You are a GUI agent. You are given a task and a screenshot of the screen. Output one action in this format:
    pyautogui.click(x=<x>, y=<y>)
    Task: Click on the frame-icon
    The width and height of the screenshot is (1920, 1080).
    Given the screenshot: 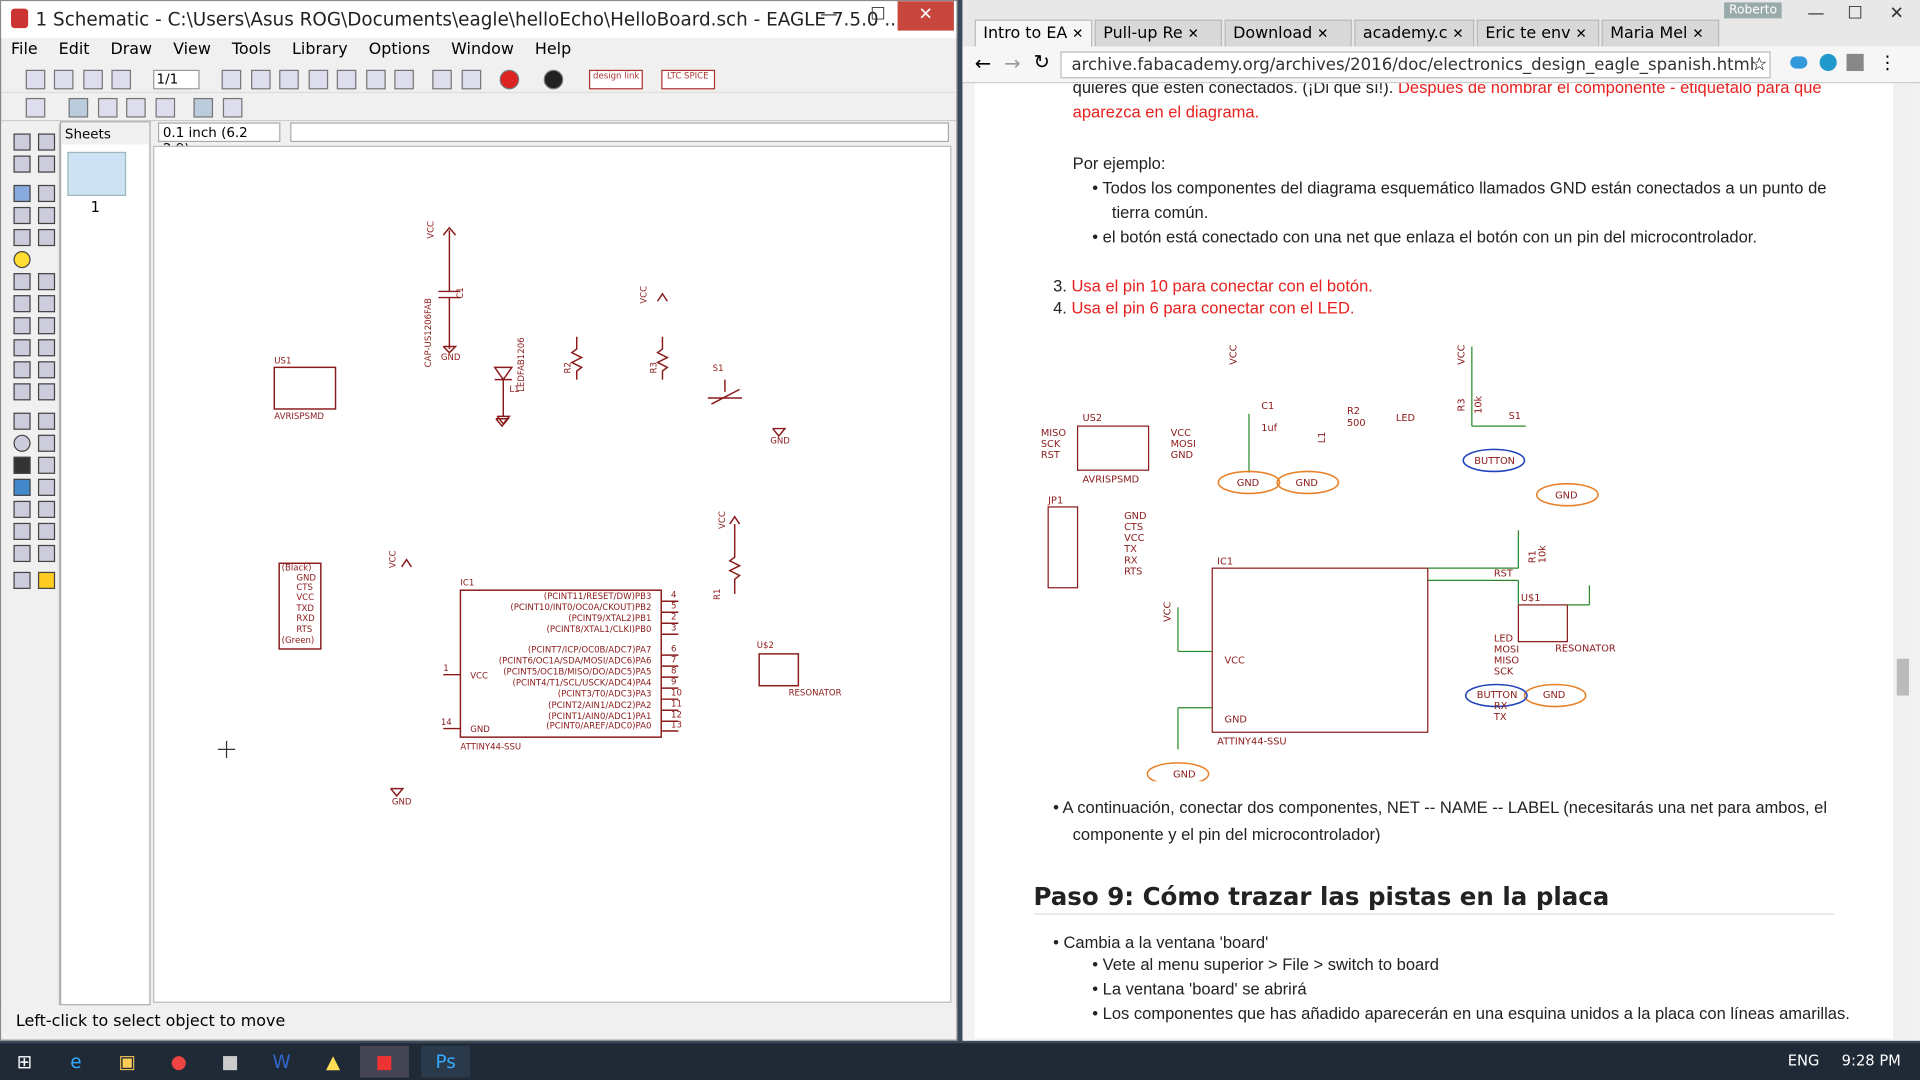 What is the action you would take?
    pyautogui.click(x=22, y=553)
    